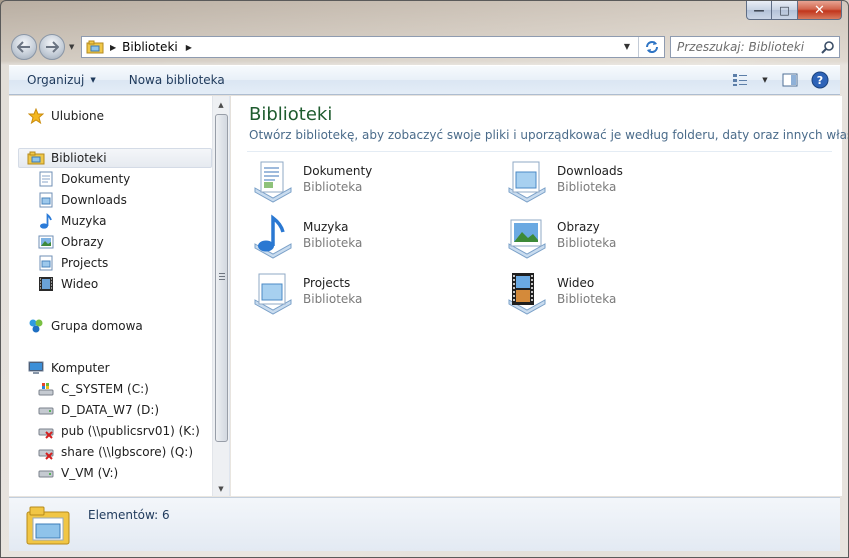  I want to click on page-title: Biblioteki, so click(291, 114).